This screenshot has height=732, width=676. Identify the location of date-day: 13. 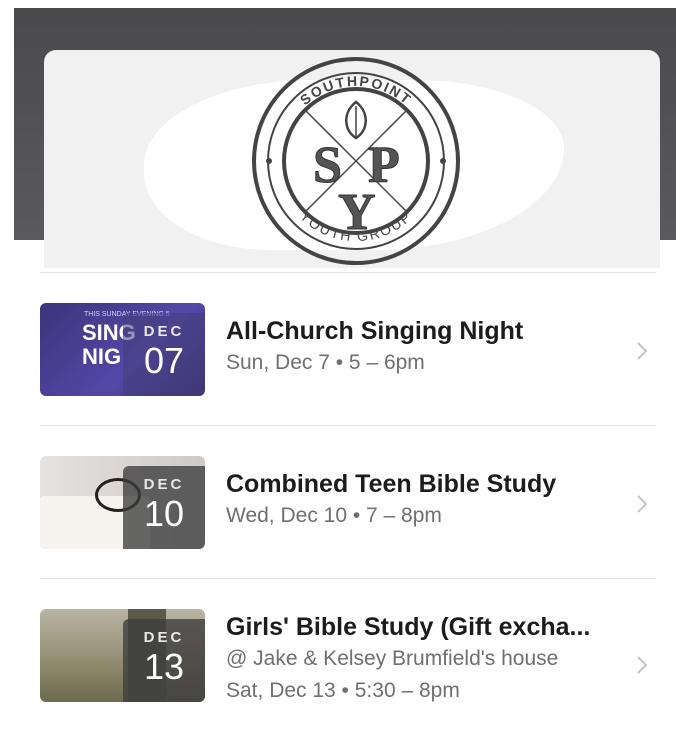
(164, 666).